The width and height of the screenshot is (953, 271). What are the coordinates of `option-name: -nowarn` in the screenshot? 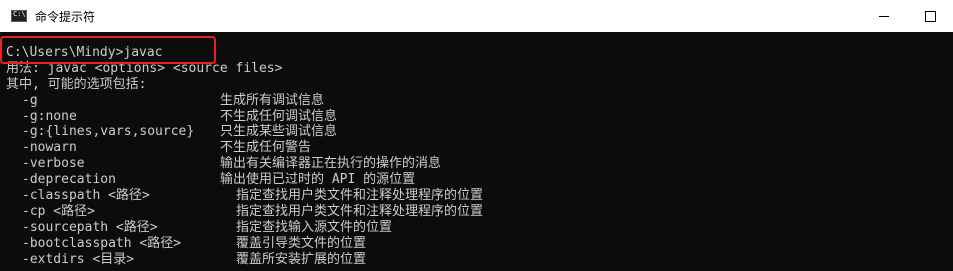 It's located at (49, 148).